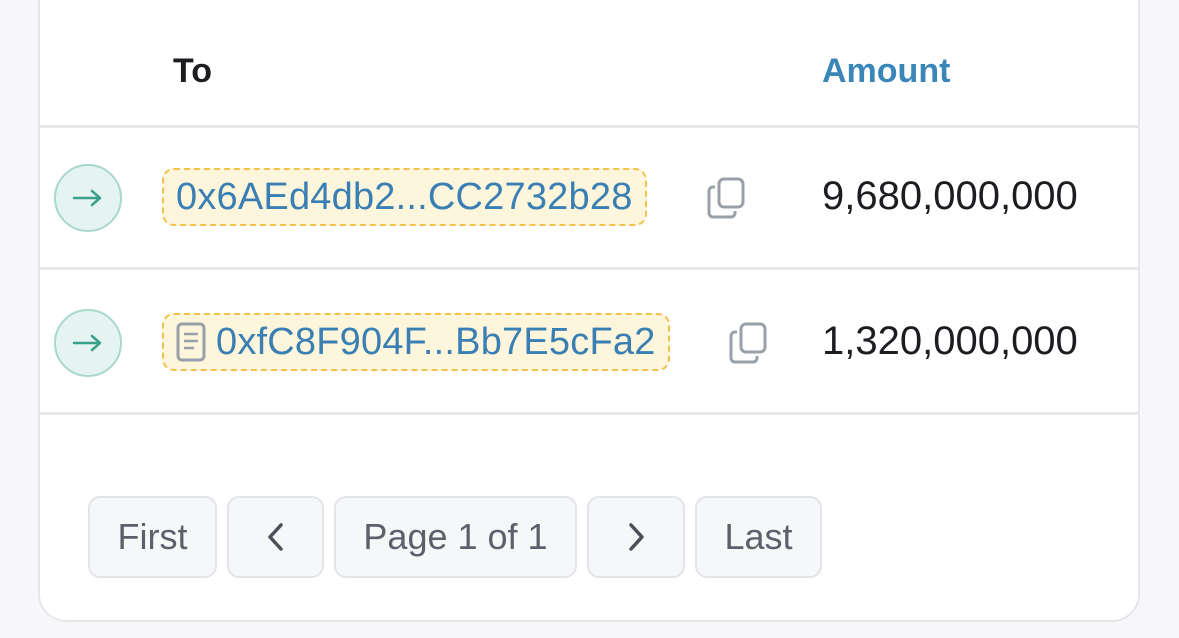 Image resolution: width=1179 pixels, height=638 pixels. I want to click on chevron-right-icon, so click(636, 537).